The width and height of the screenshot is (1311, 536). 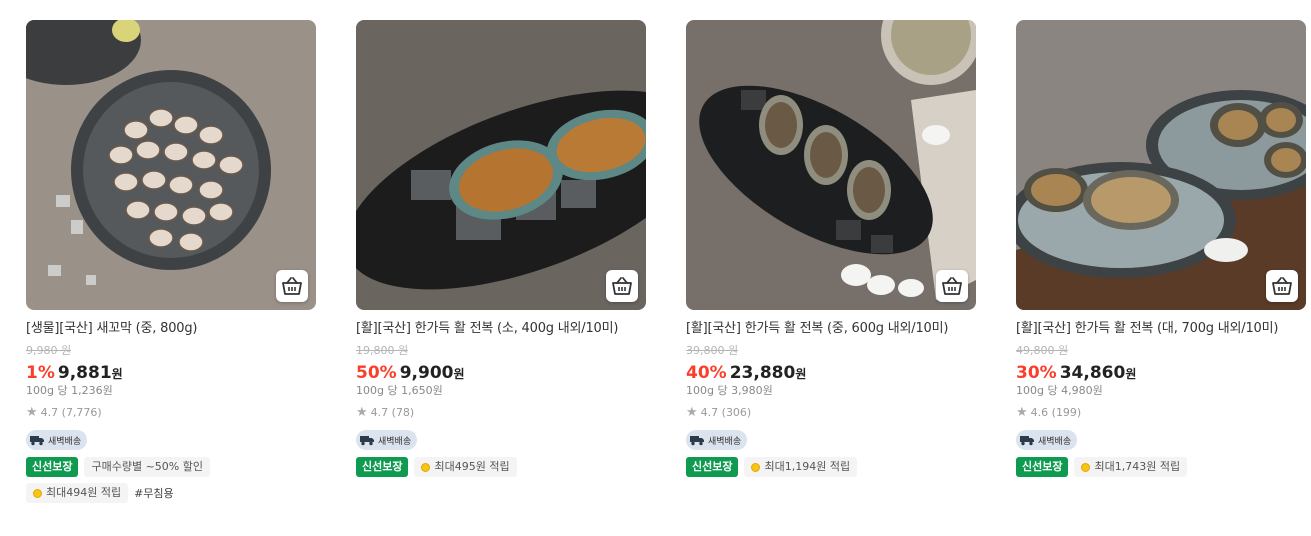 What do you see at coordinates (154, 493) in the screenshot?
I see `hashtag: #무침용` at bounding box center [154, 493].